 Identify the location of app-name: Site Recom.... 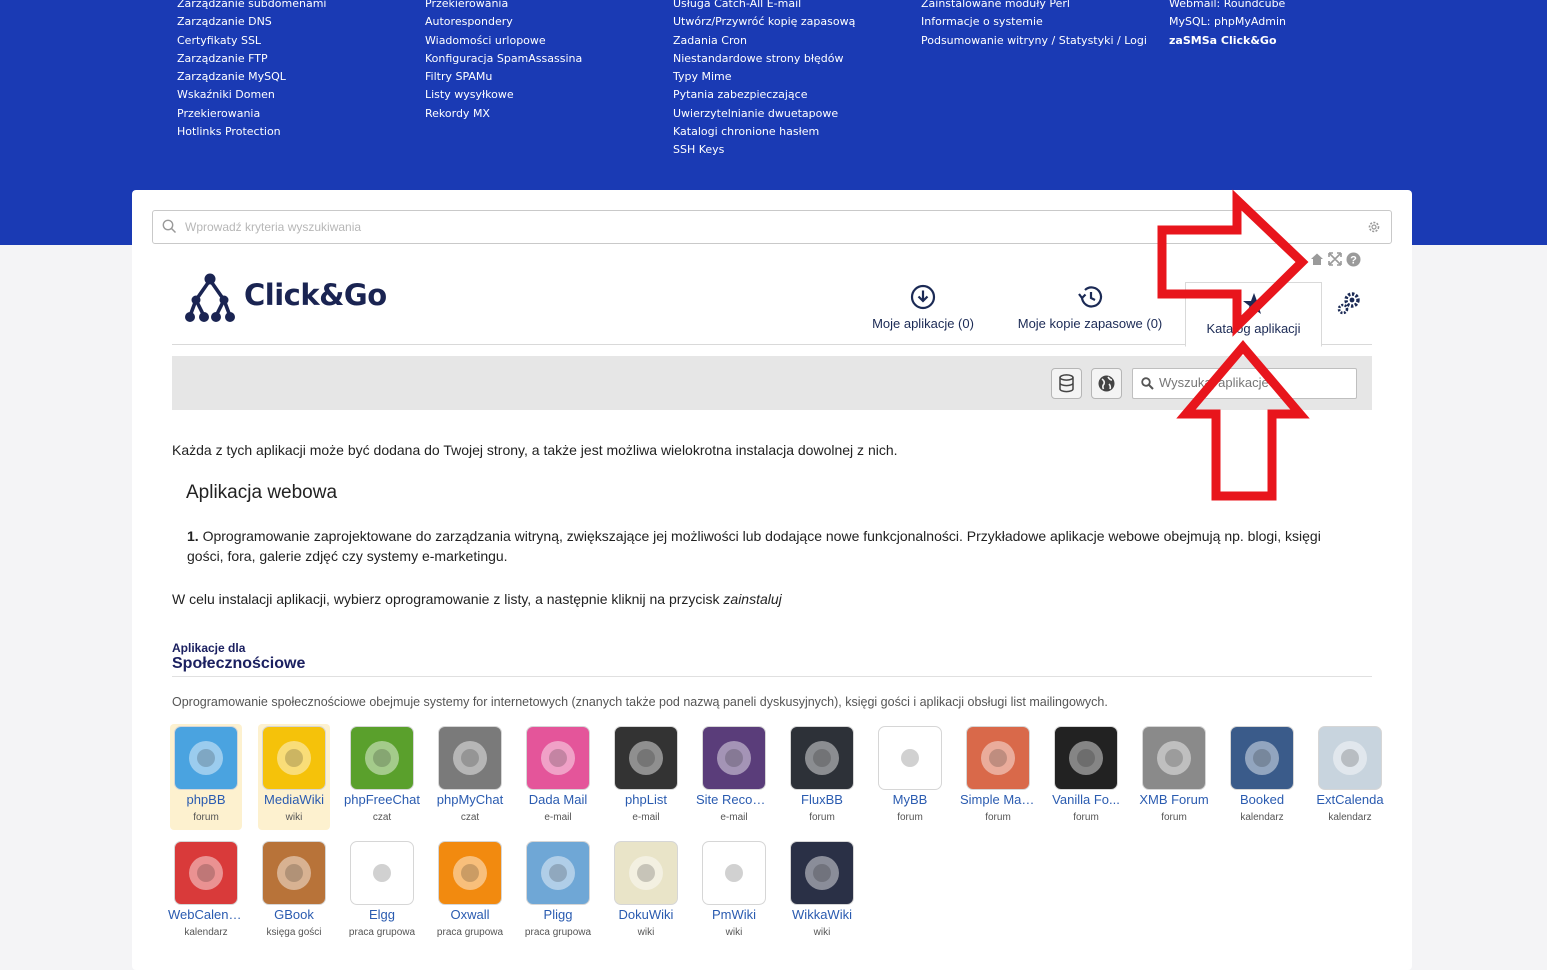
(734, 799).